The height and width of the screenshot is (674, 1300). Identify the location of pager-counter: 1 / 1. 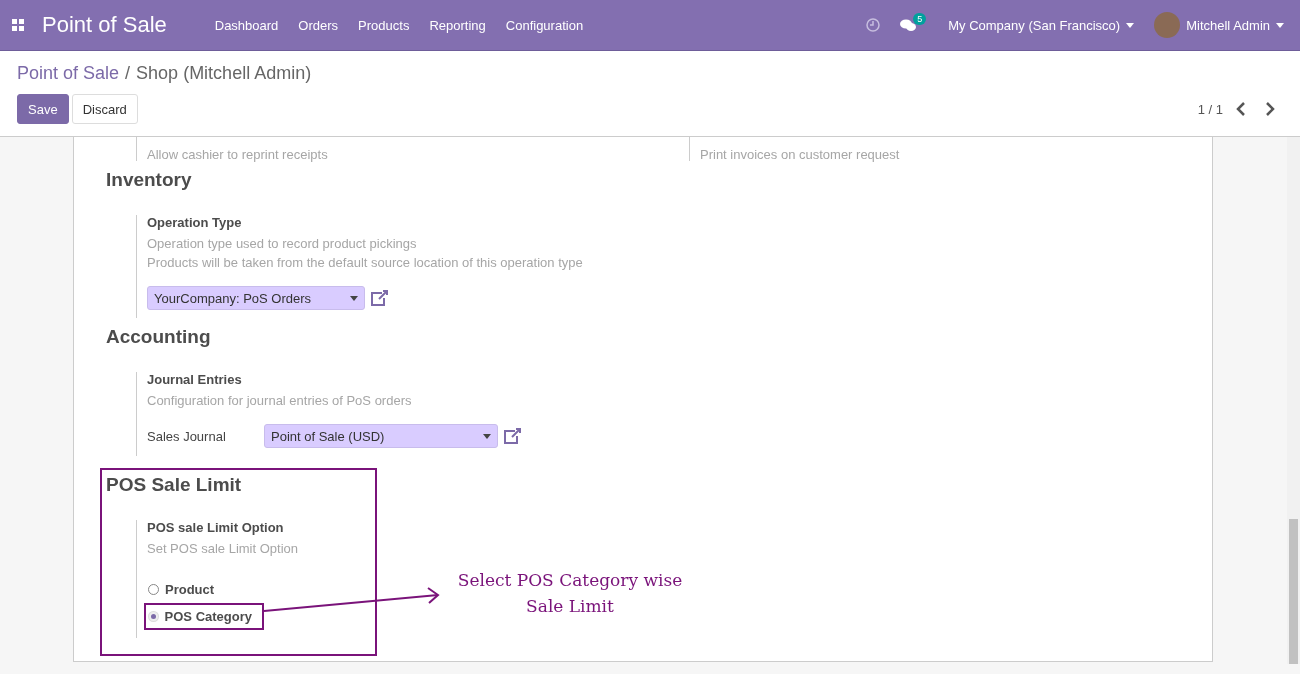
(1210, 109).